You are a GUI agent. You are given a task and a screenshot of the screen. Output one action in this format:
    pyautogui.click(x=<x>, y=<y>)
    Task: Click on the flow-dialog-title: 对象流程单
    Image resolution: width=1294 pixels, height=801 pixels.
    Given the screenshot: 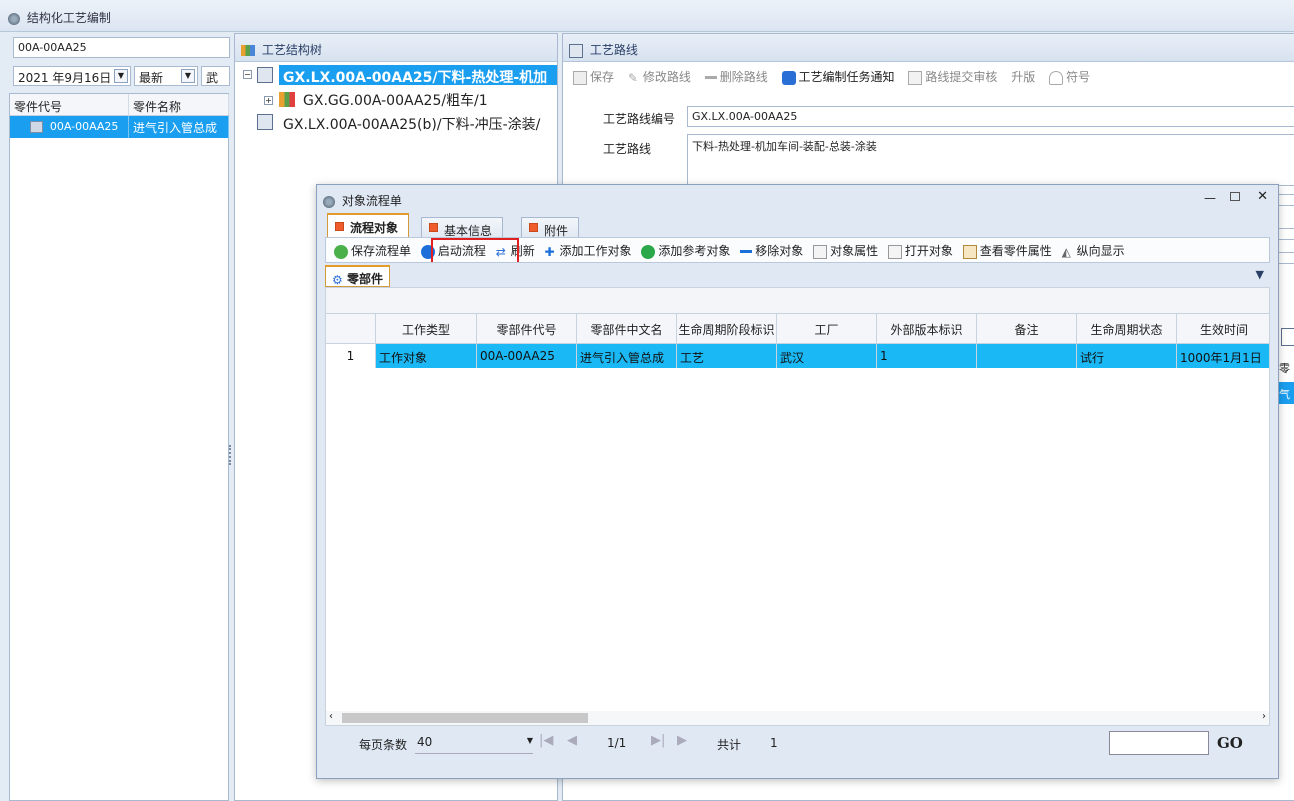 What is the action you would take?
    pyautogui.click(x=371, y=201)
    